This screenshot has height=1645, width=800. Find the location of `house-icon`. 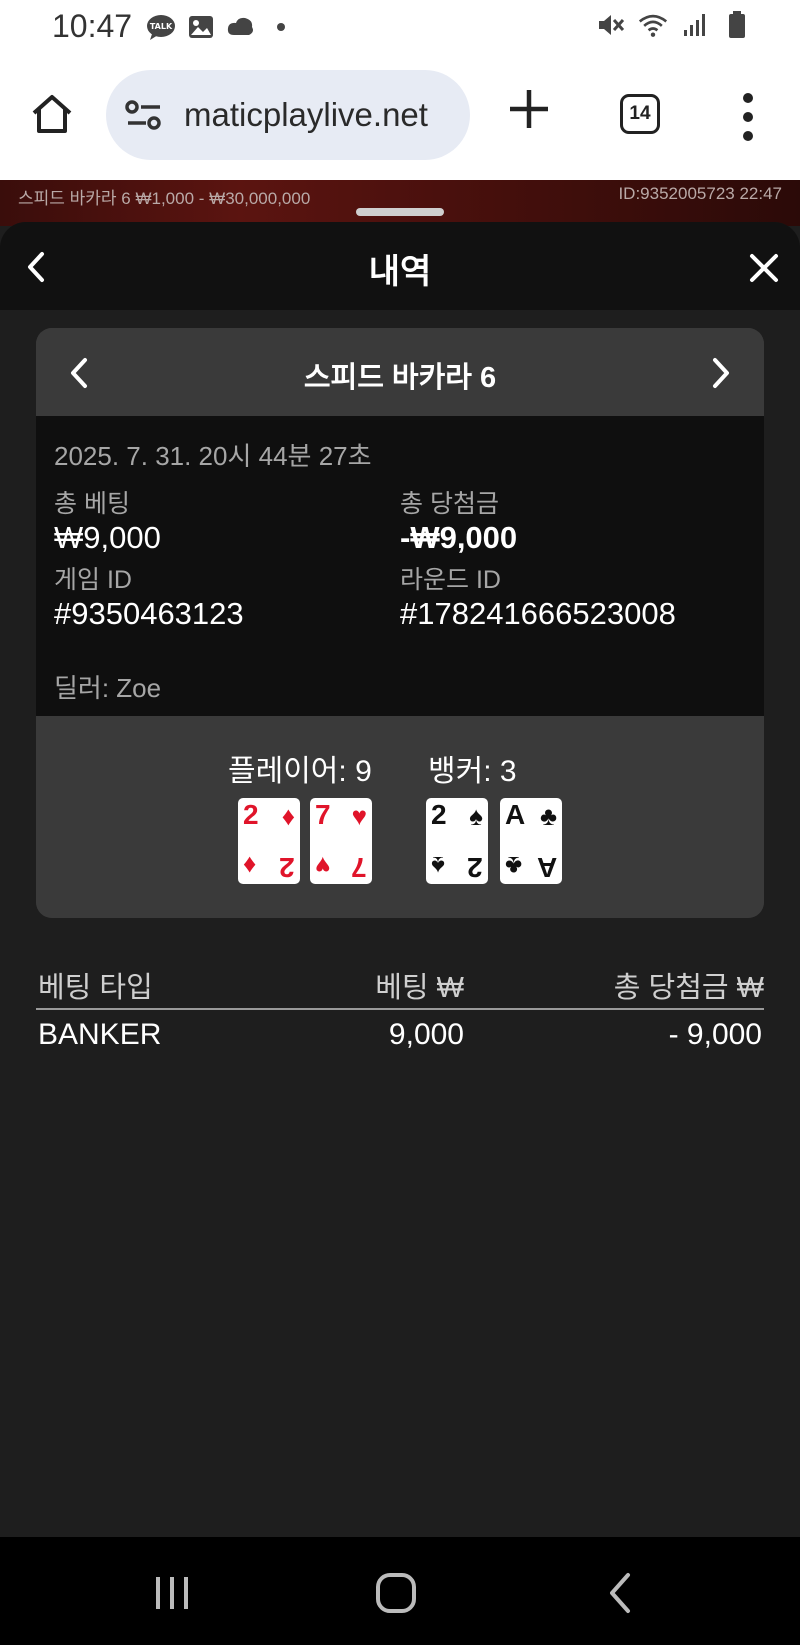

house-icon is located at coordinates (52, 114).